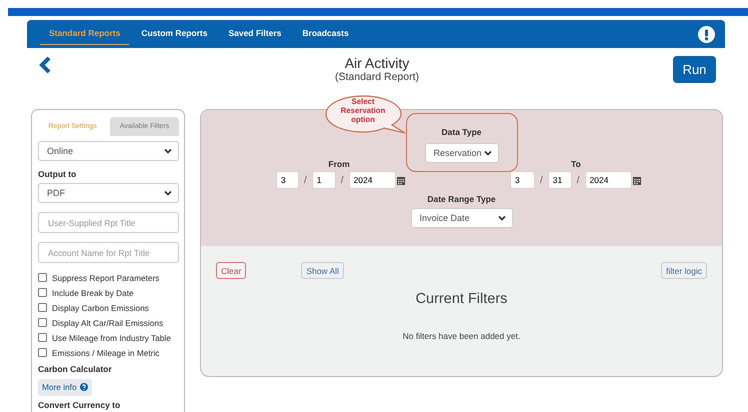 This screenshot has width=748, height=412. I want to click on field-label: To, so click(576, 164).